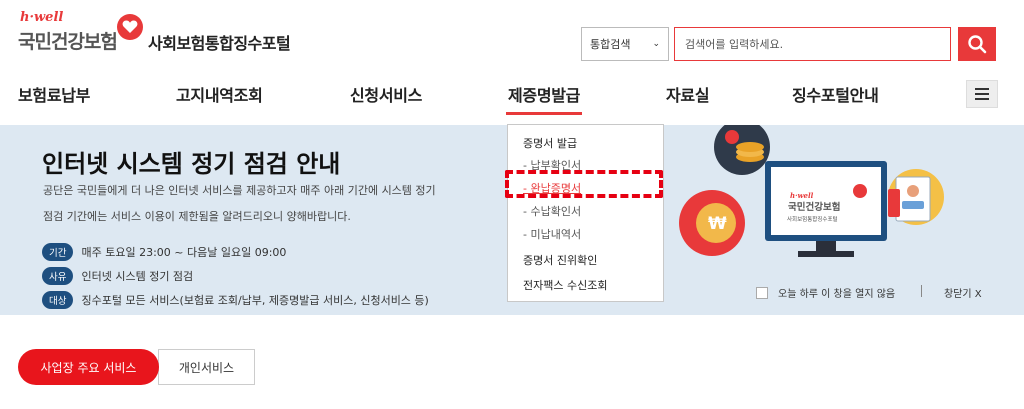 The height and width of the screenshot is (409, 1024). I want to click on monitor-base, so click(826, 254).